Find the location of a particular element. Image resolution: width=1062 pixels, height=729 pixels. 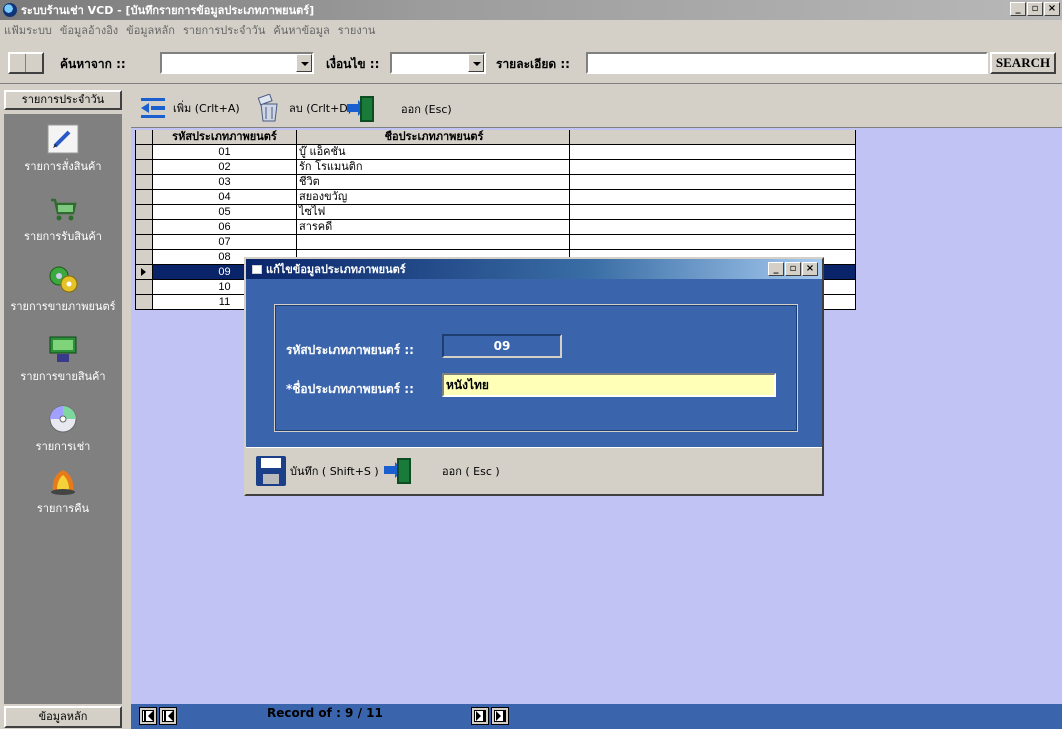

table-row: 04 สยองขวัญ is located at coordinates (496, 197).